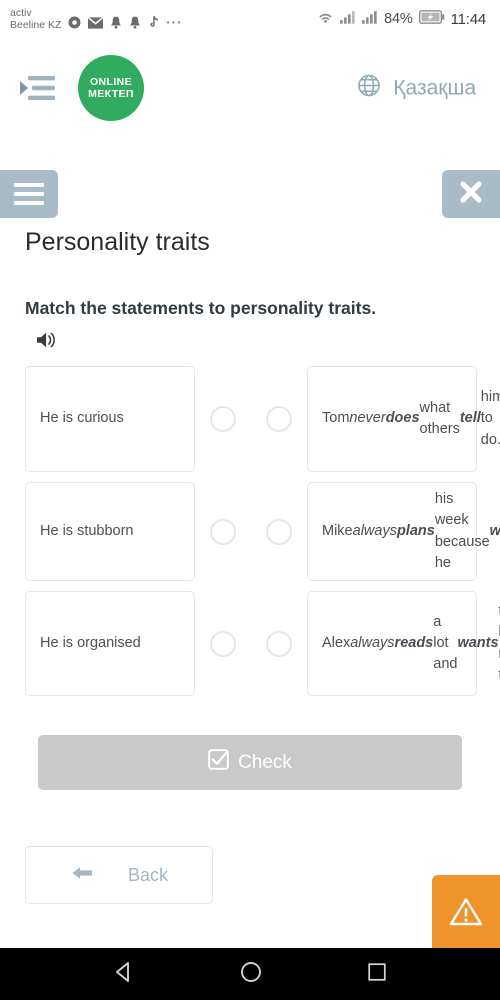 The width and height of the screenshot is (500, 1000). Describe the element at coordinates (325, 19) in the screenshot. I see `wifi-icon` at that location.